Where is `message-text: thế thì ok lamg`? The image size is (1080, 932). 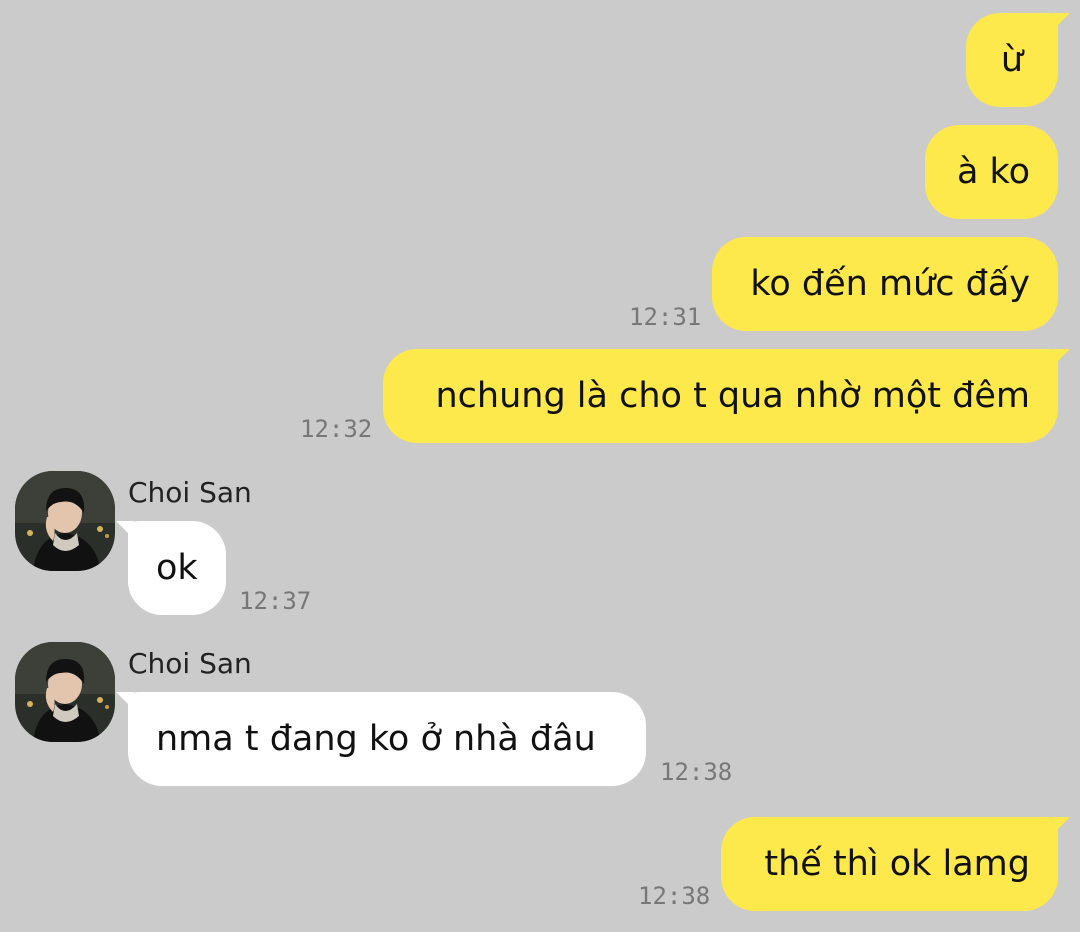
message-text: thế thì ok lamg is located at coordinates (897, 864).